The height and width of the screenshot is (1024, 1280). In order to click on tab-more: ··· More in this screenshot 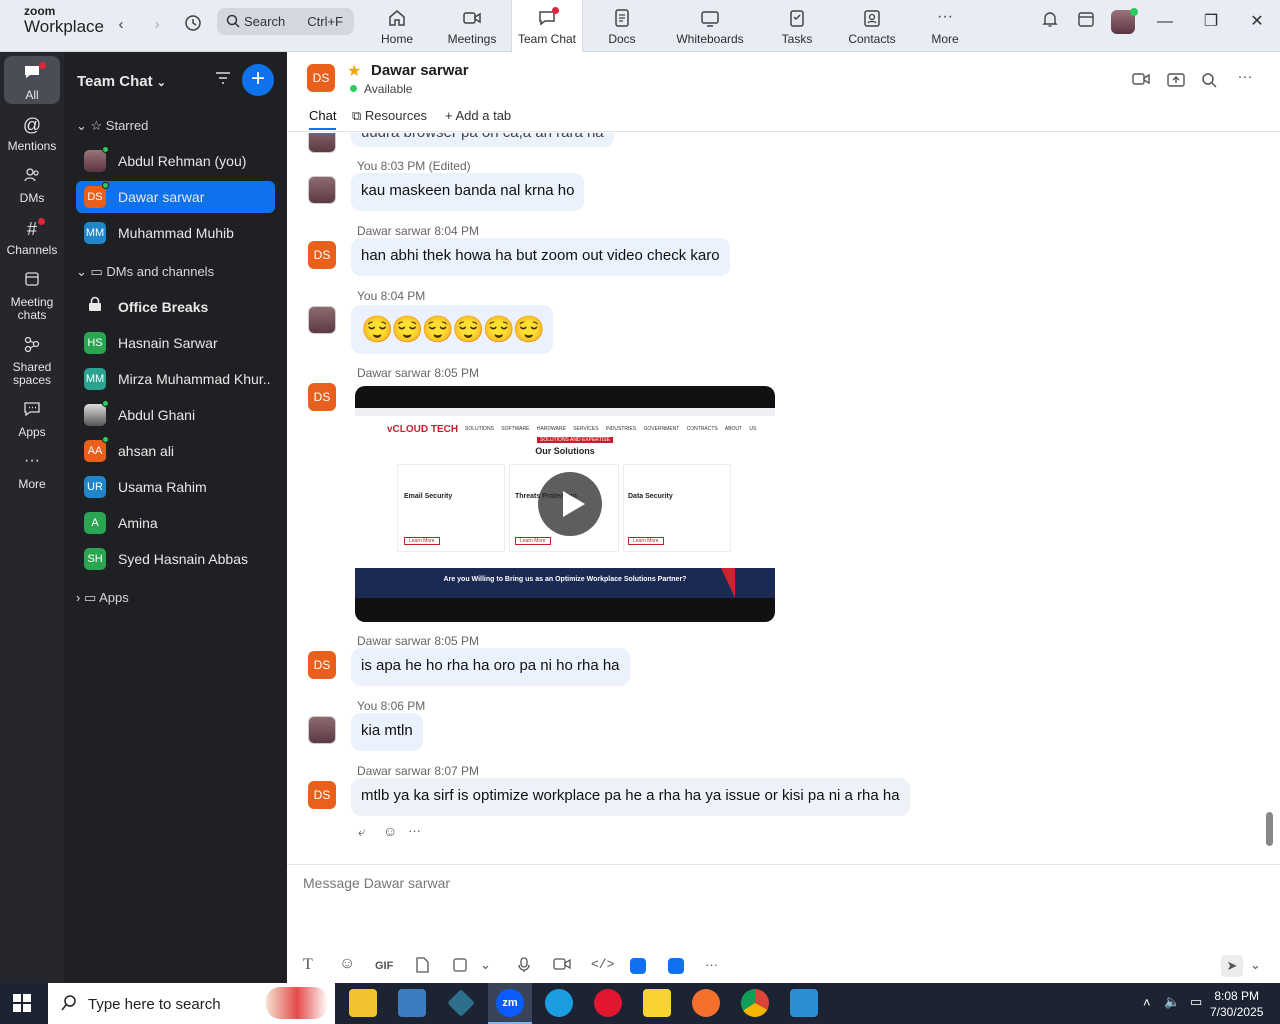, I will do `click(945, 26)`.